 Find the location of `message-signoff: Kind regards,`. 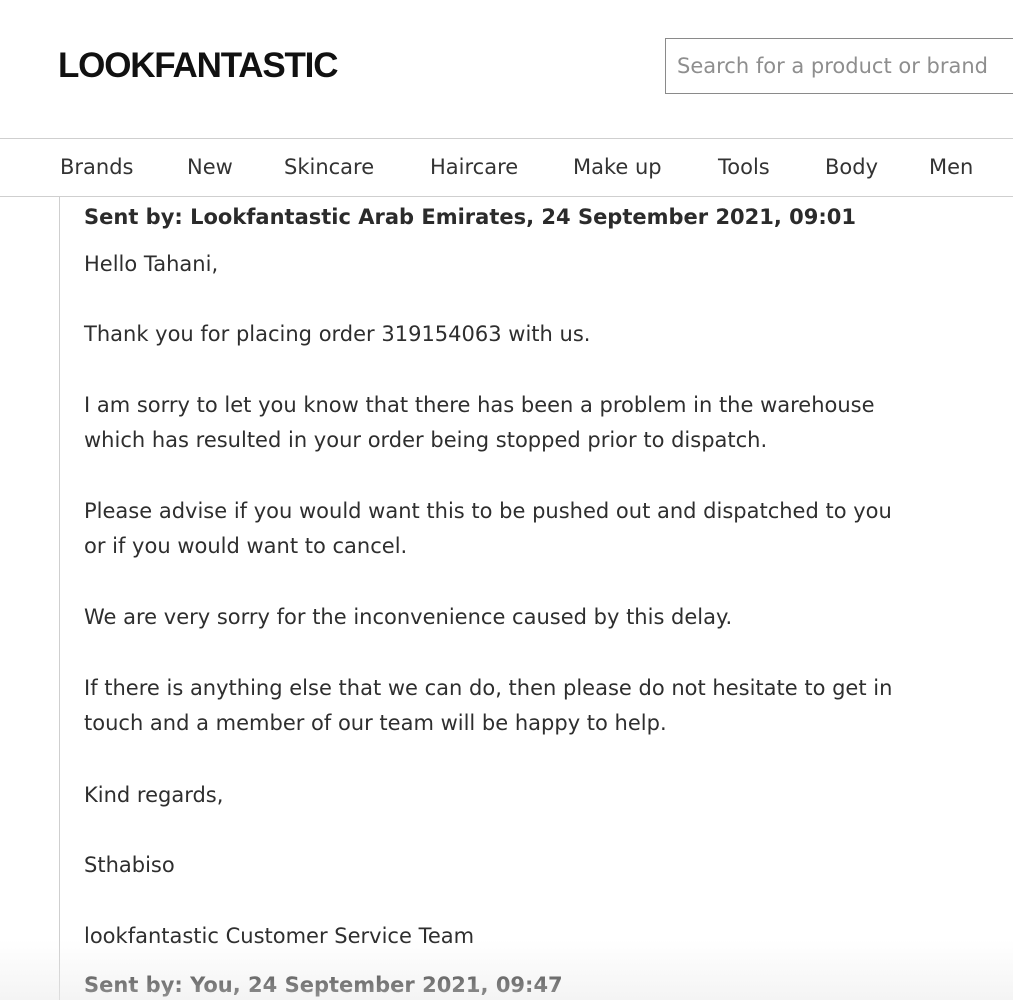

message-signoff: Kind regards, is located at coordinates (154, 795).